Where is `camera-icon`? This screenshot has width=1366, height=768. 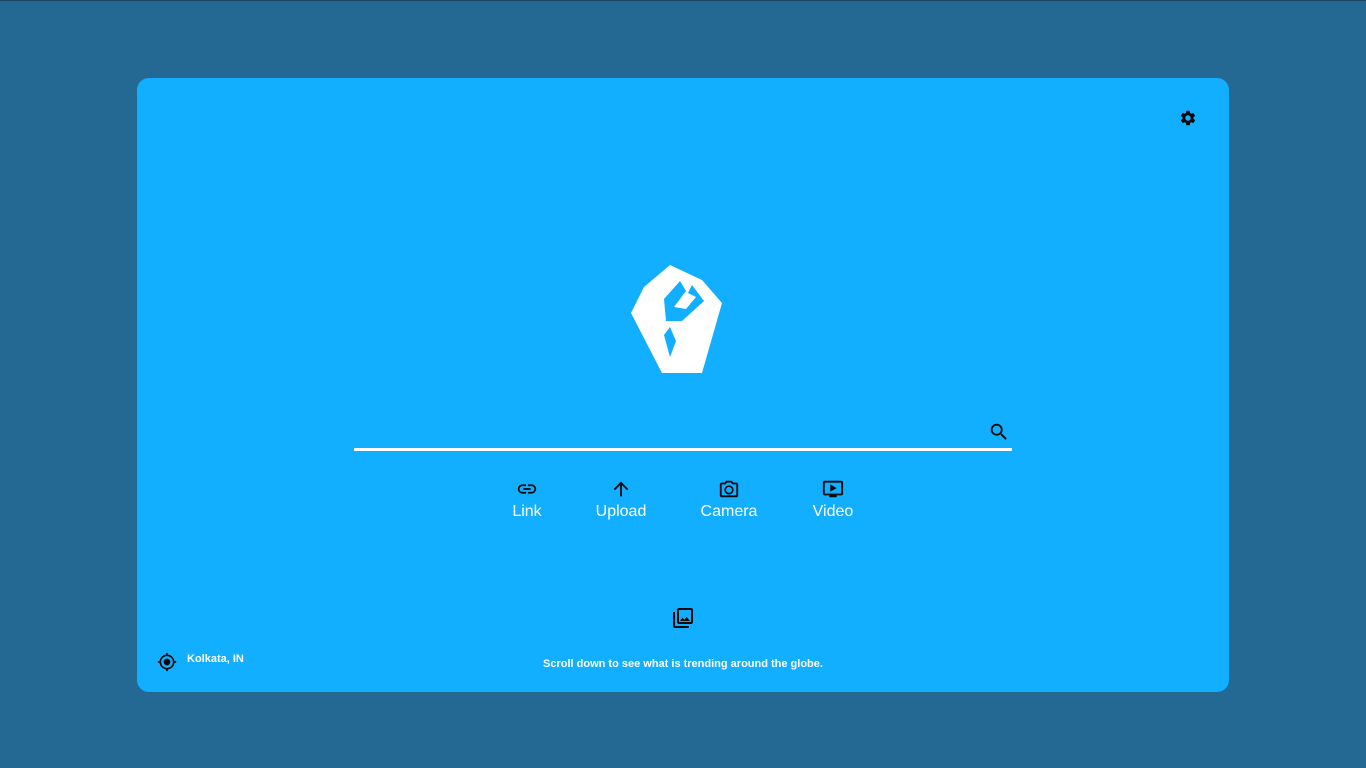
camera-icon is located at coordinates (729, 489).